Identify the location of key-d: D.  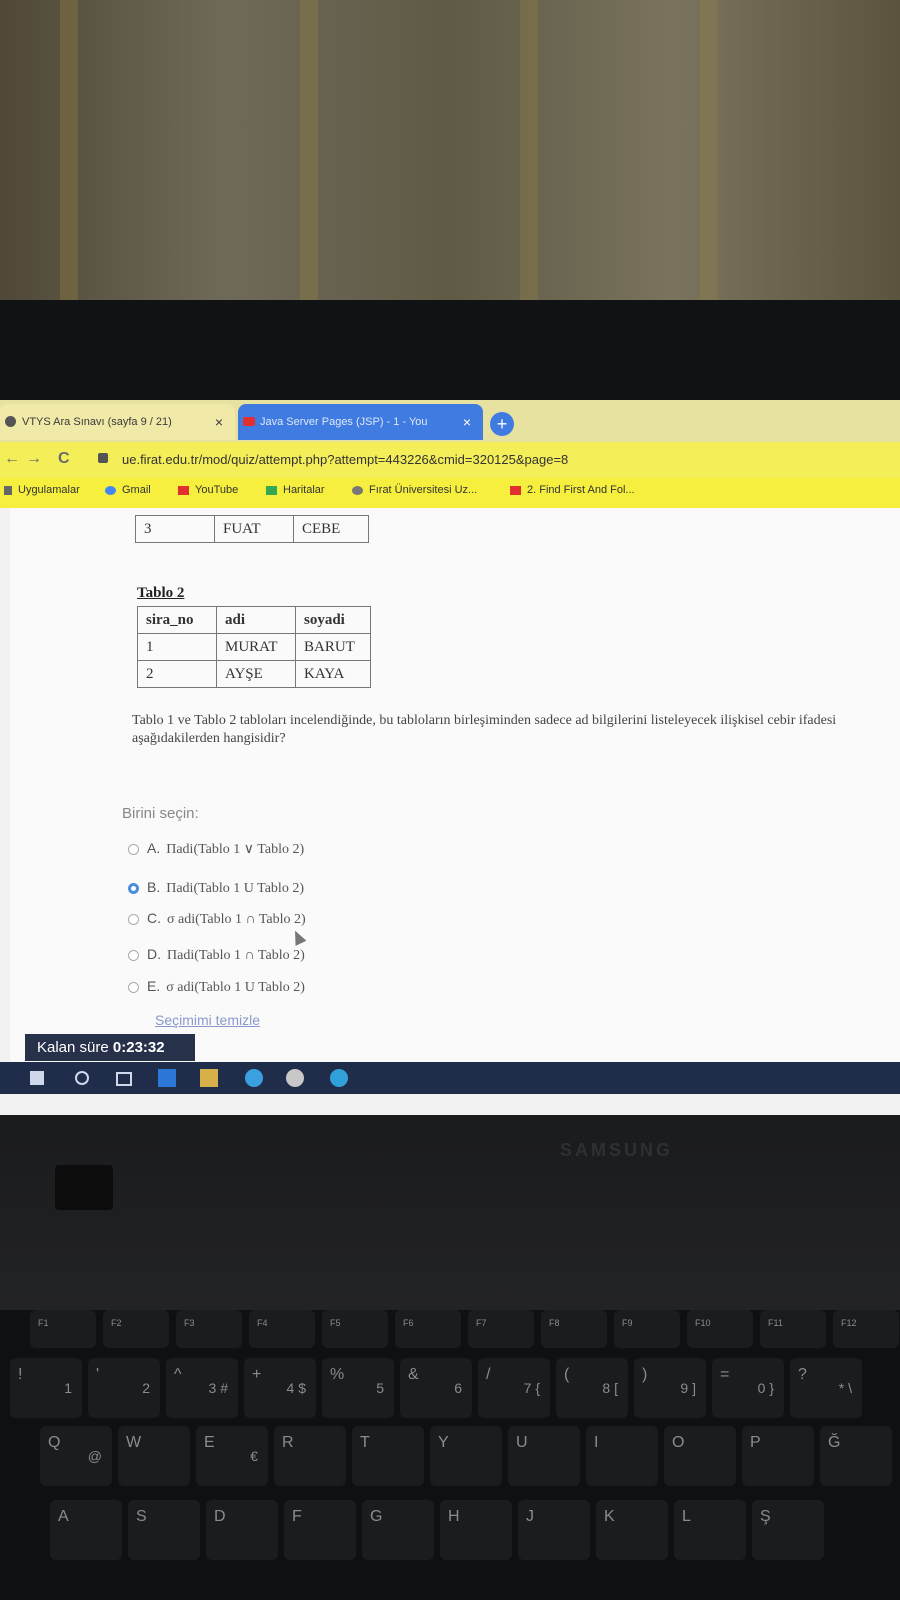
(242, 1530).